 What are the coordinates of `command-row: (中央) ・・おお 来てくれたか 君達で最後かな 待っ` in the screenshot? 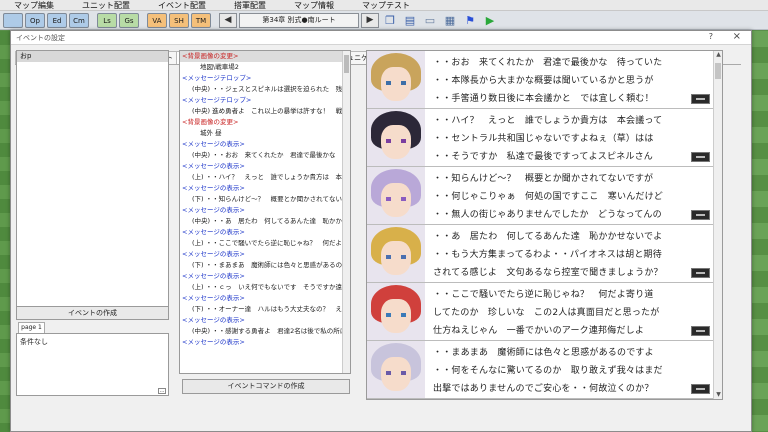 It's located at (265, 155).